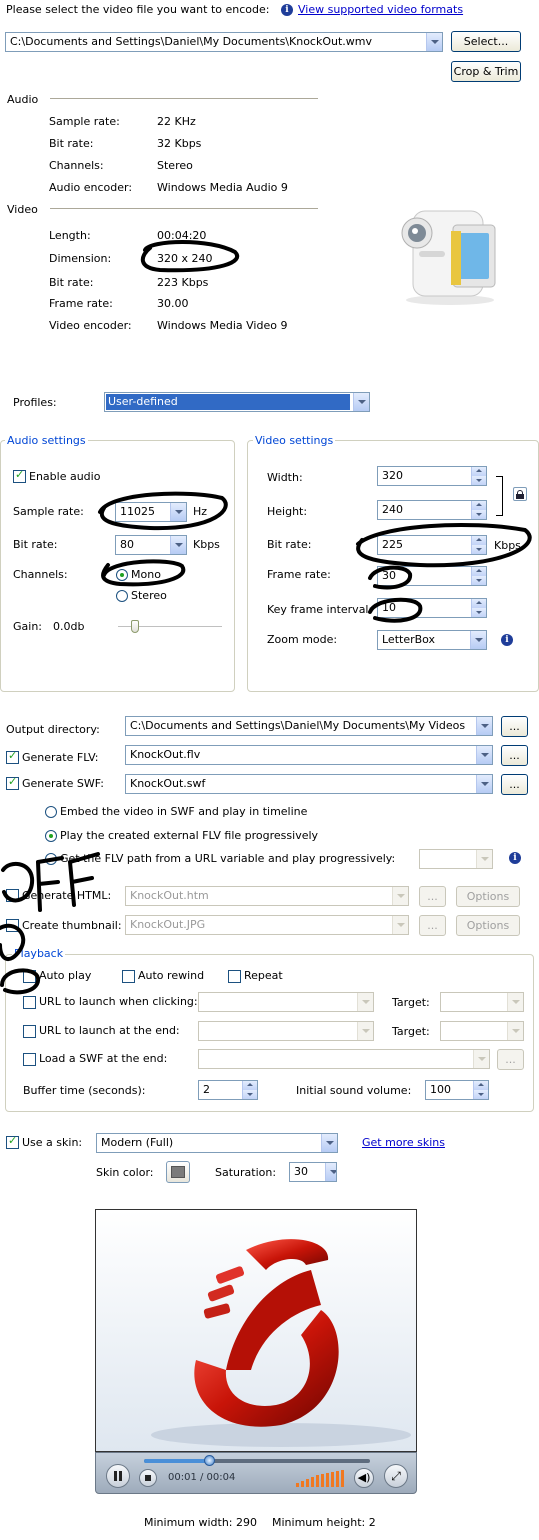 The width and height of the screenshot is (539, 1540). Describe the element at coordinates (12, 782) in the screenshot. I see `generate-swf-checkbox` at that location.